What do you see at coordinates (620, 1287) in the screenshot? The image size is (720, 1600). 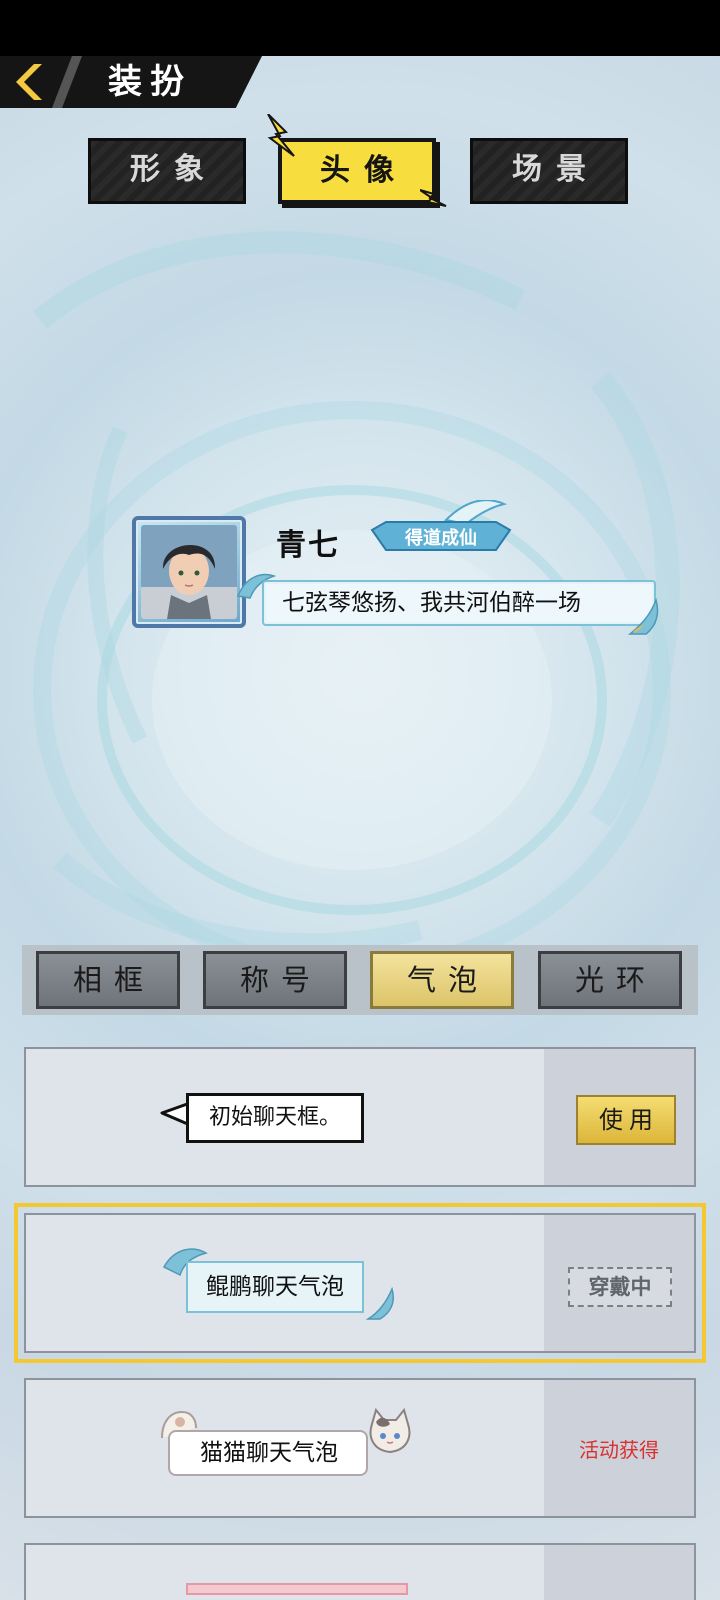 I see `wearing-stamp: 穿戴中` at bounding box center [620, 1287].